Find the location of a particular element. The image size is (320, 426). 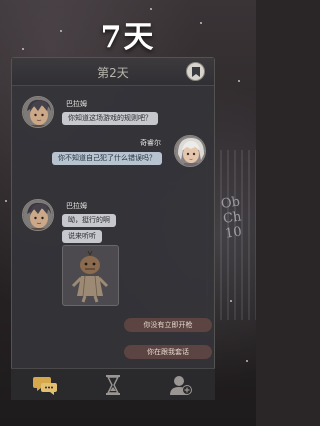

message-bubble: 你不知道自己犯了什么错误吗？ is located at coordinates (107, 158).